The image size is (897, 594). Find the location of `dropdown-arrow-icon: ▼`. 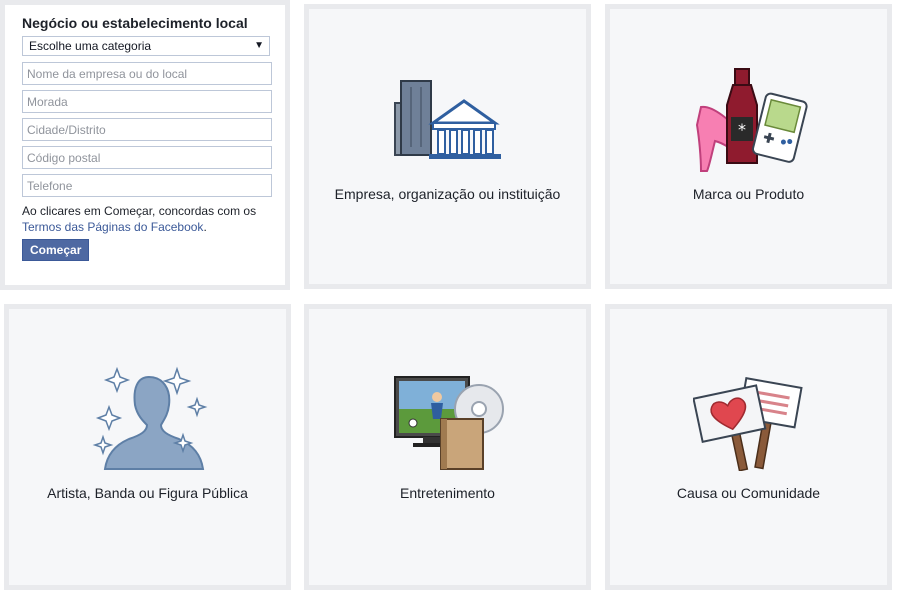

dropdown-arrow-icon: ▼ is located at coordinates (259, 45).